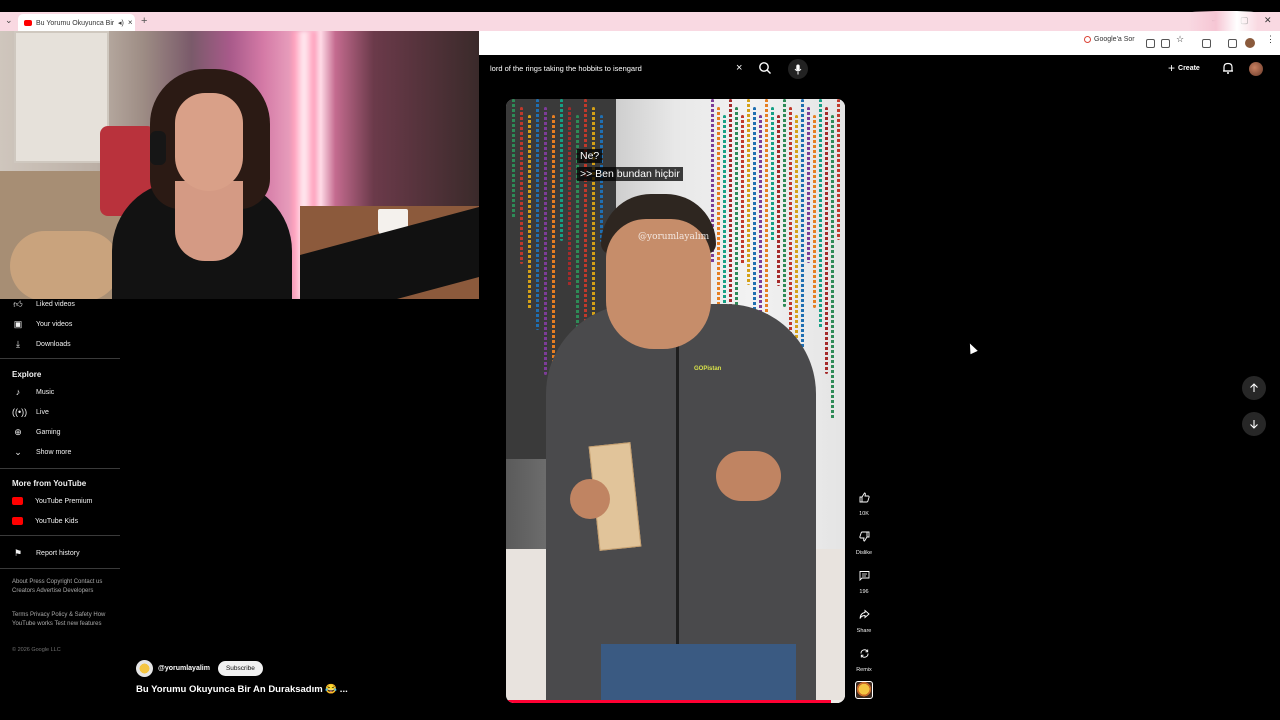 This screenshot has height=720, width=1280. Describe the element at coordinates (18, 343) in the screenshot. I see `download-icon: ⤓` at that location.